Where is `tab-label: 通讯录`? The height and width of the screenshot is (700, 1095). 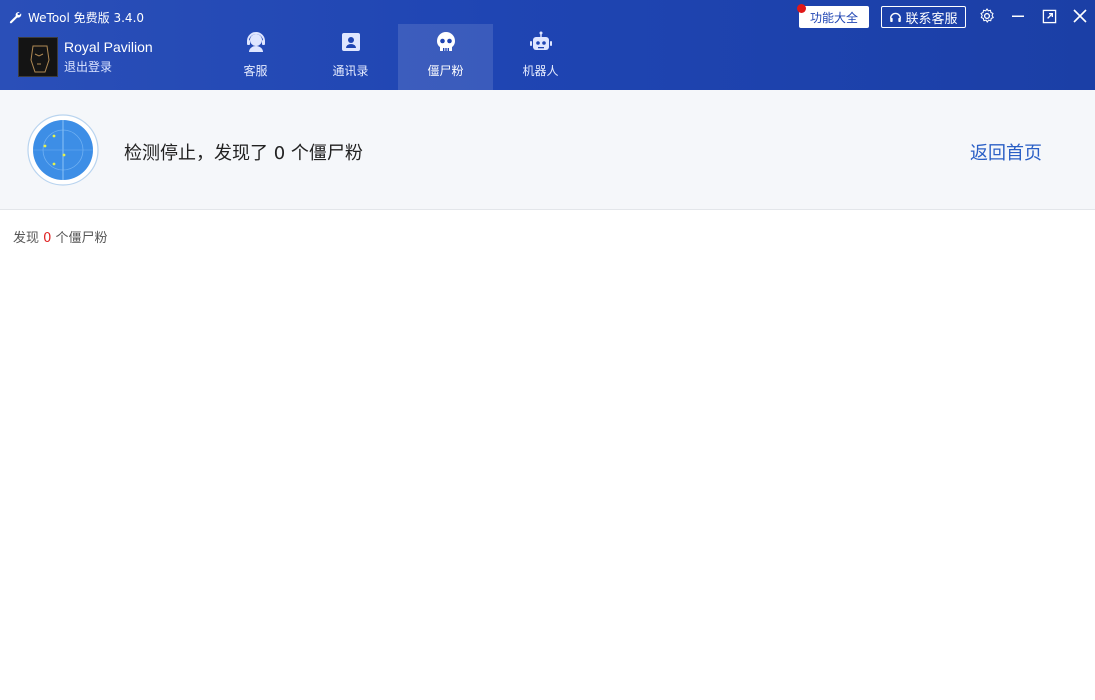
tab-label: 通讯录 is located at coordinates (350, 71).